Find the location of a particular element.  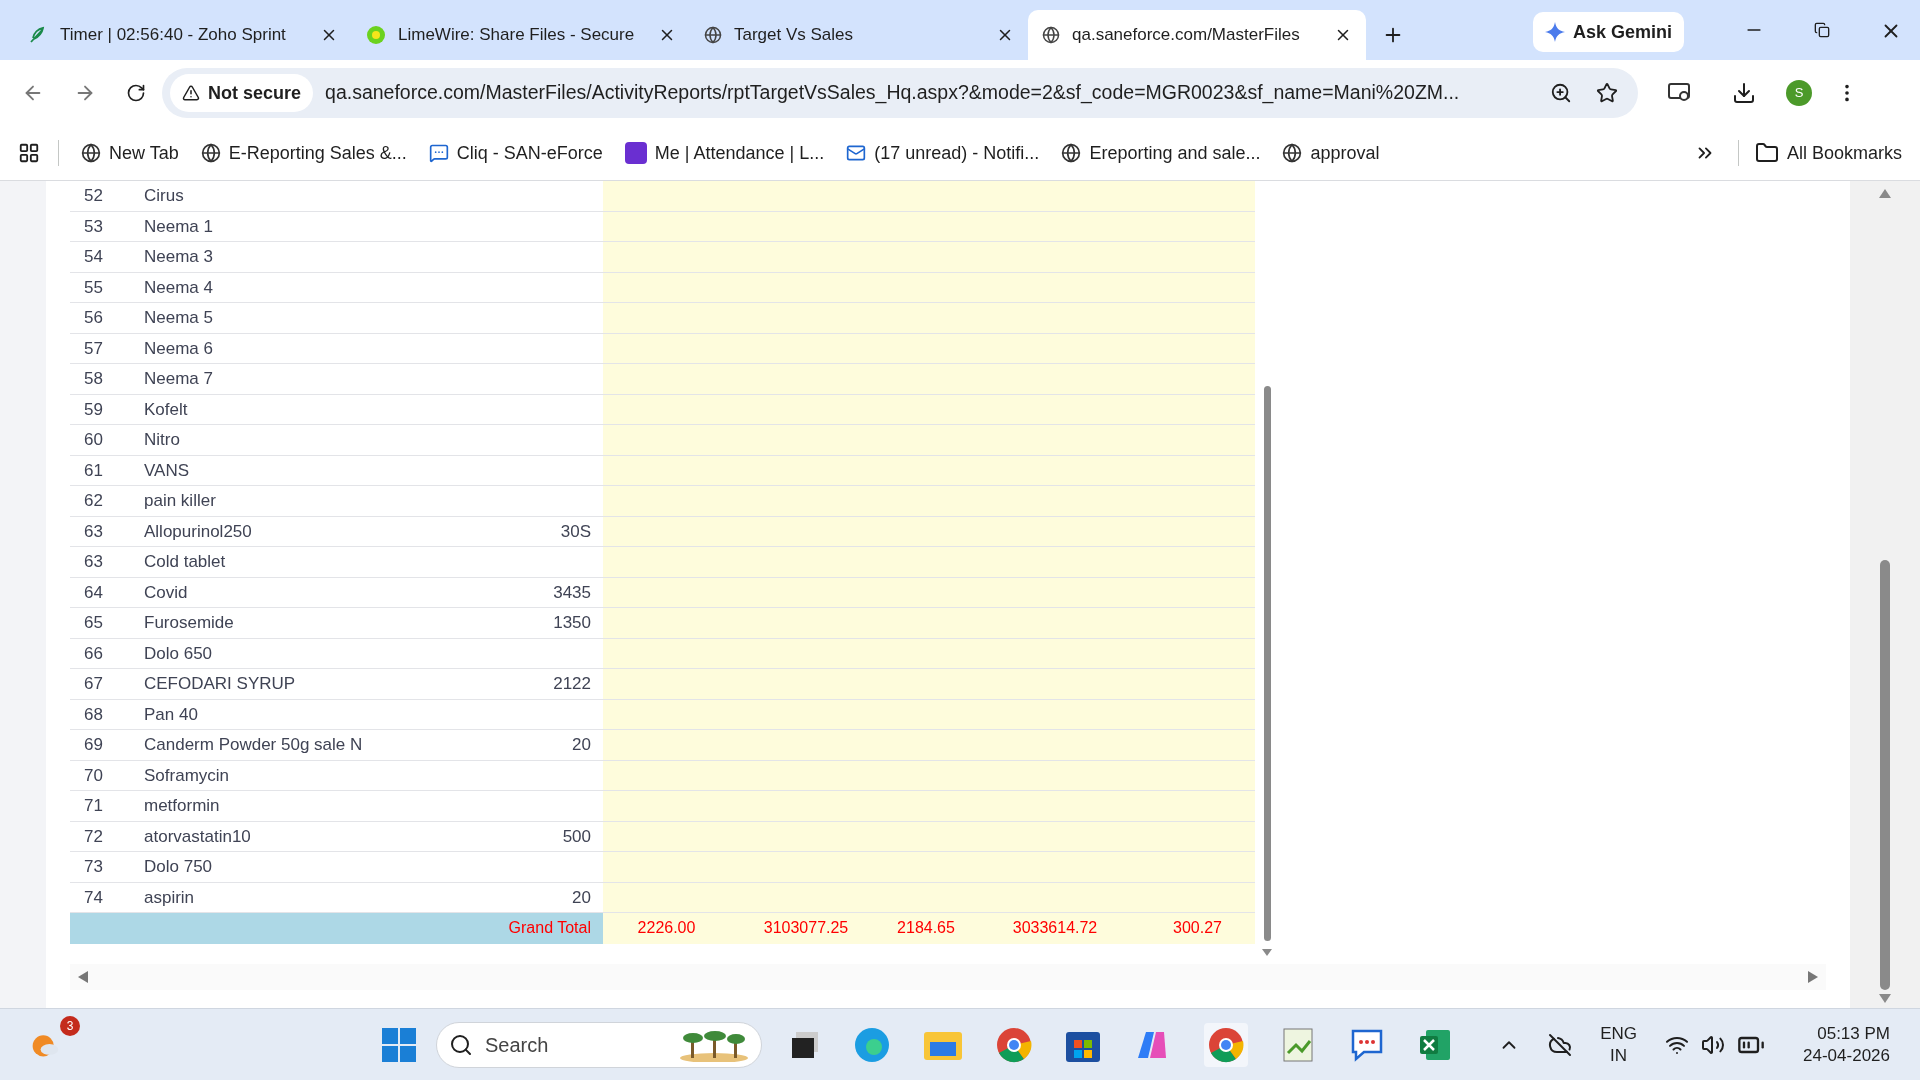

app-logo-icon is located at coordinates (635, 153).